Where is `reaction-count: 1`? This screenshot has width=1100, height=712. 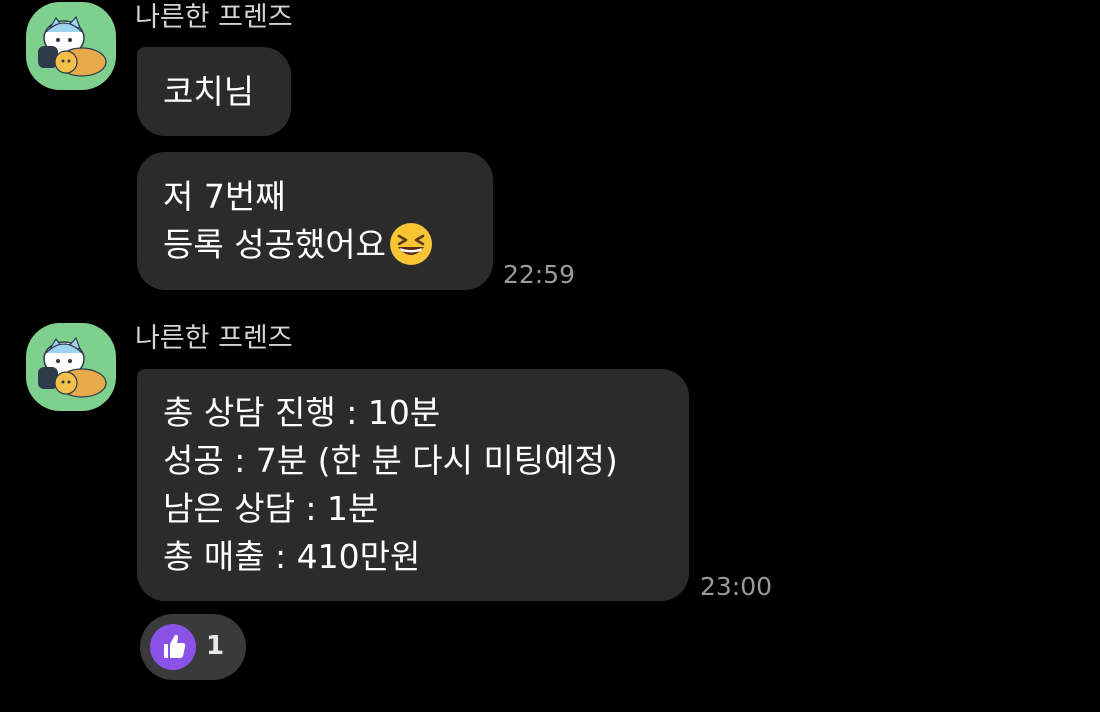 reaction-count: 1 is located at coordinates (215, 646).